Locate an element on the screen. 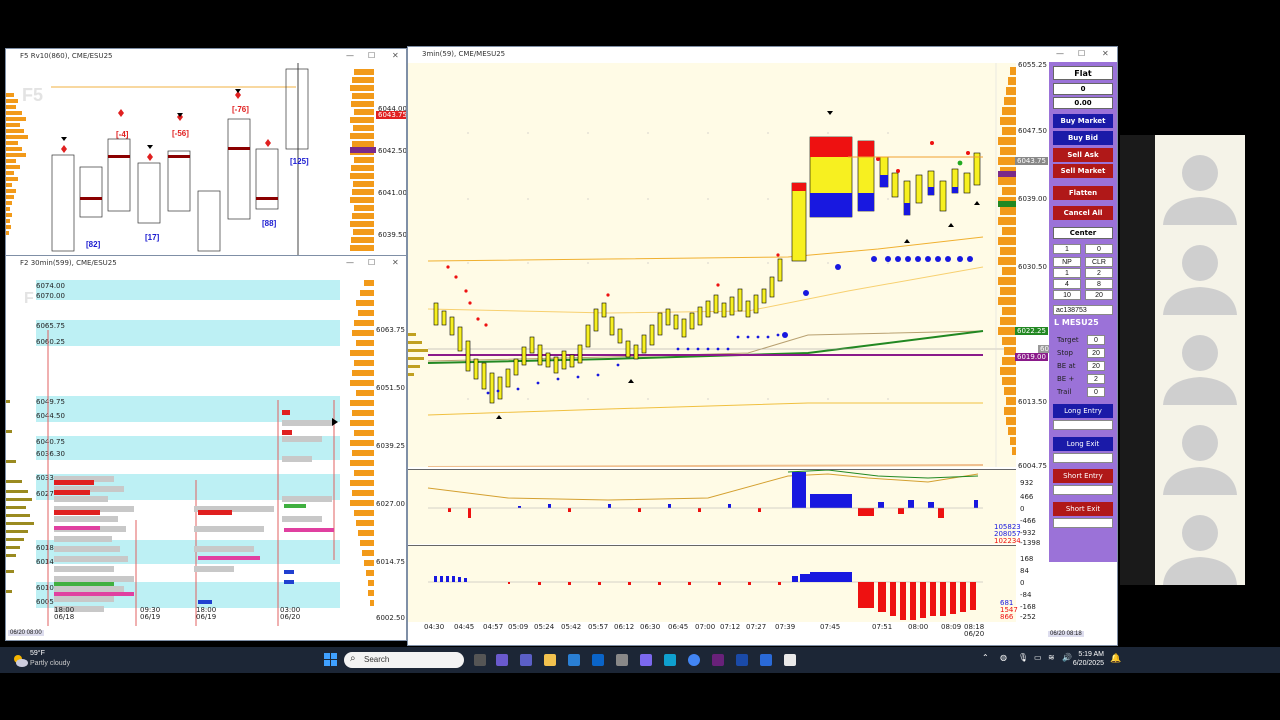 Image resolution: width=1280 pixels, height=720 pixels. cancel-all-button: Cancel All is located at coordinates (1083, 213).